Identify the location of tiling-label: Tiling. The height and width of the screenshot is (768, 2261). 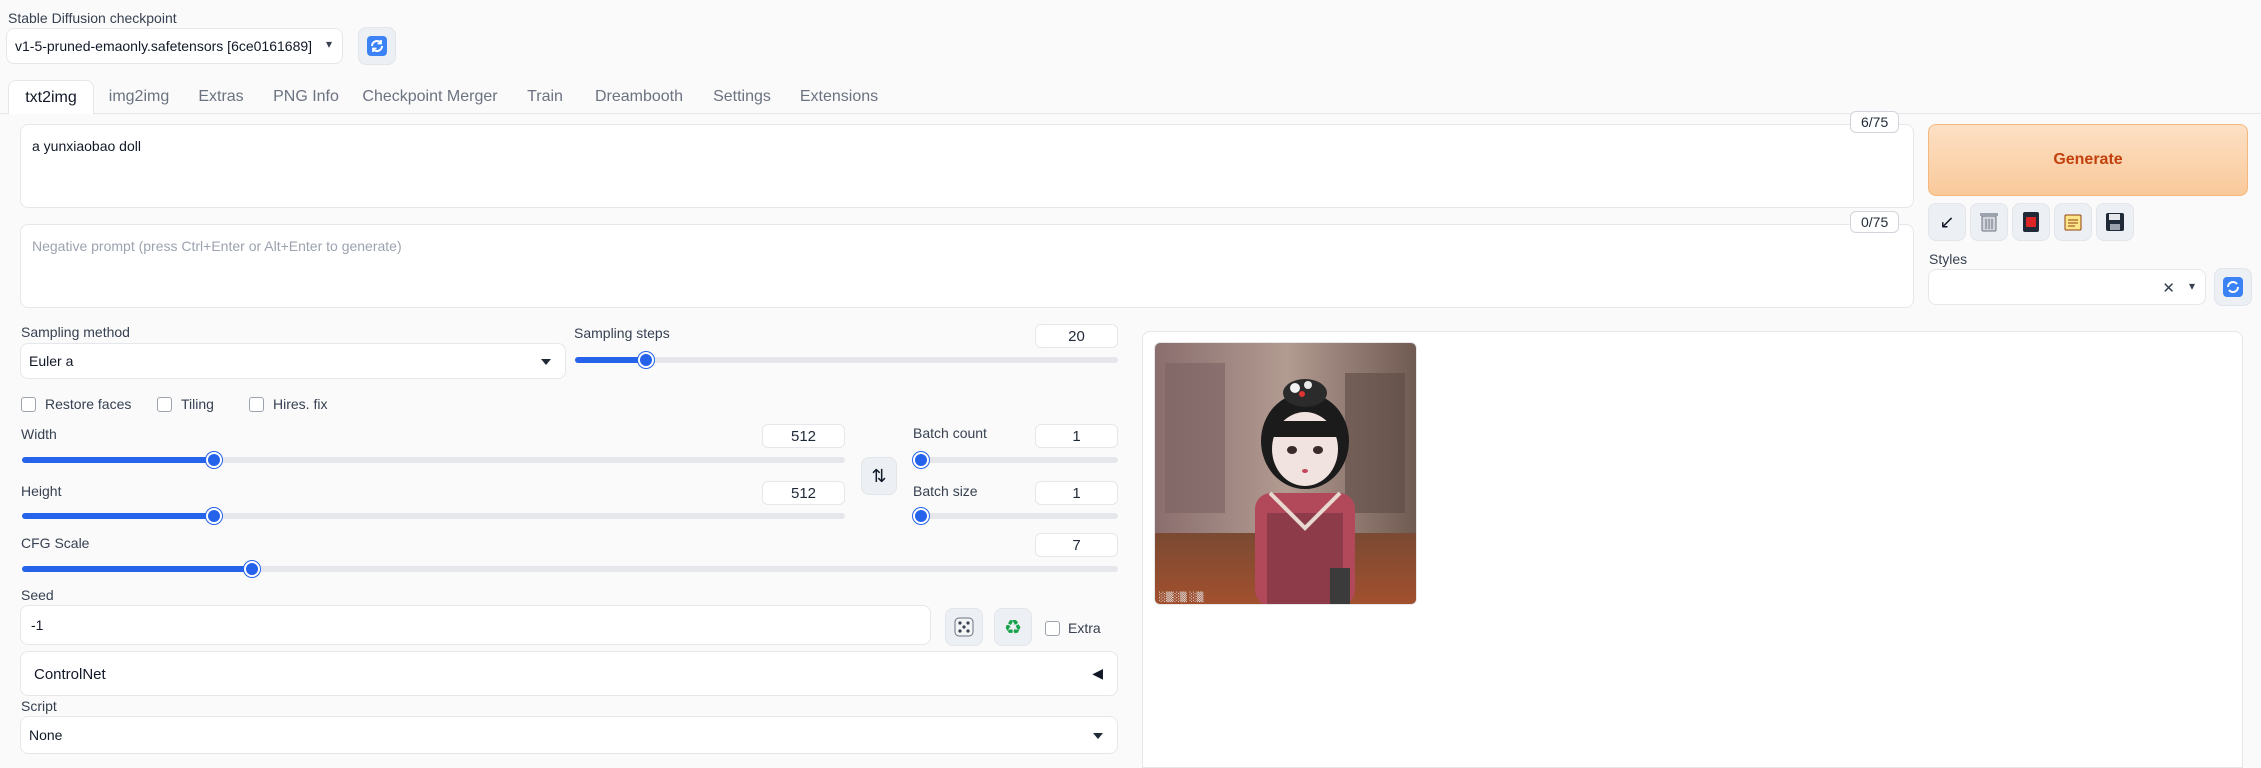
(197, 404).